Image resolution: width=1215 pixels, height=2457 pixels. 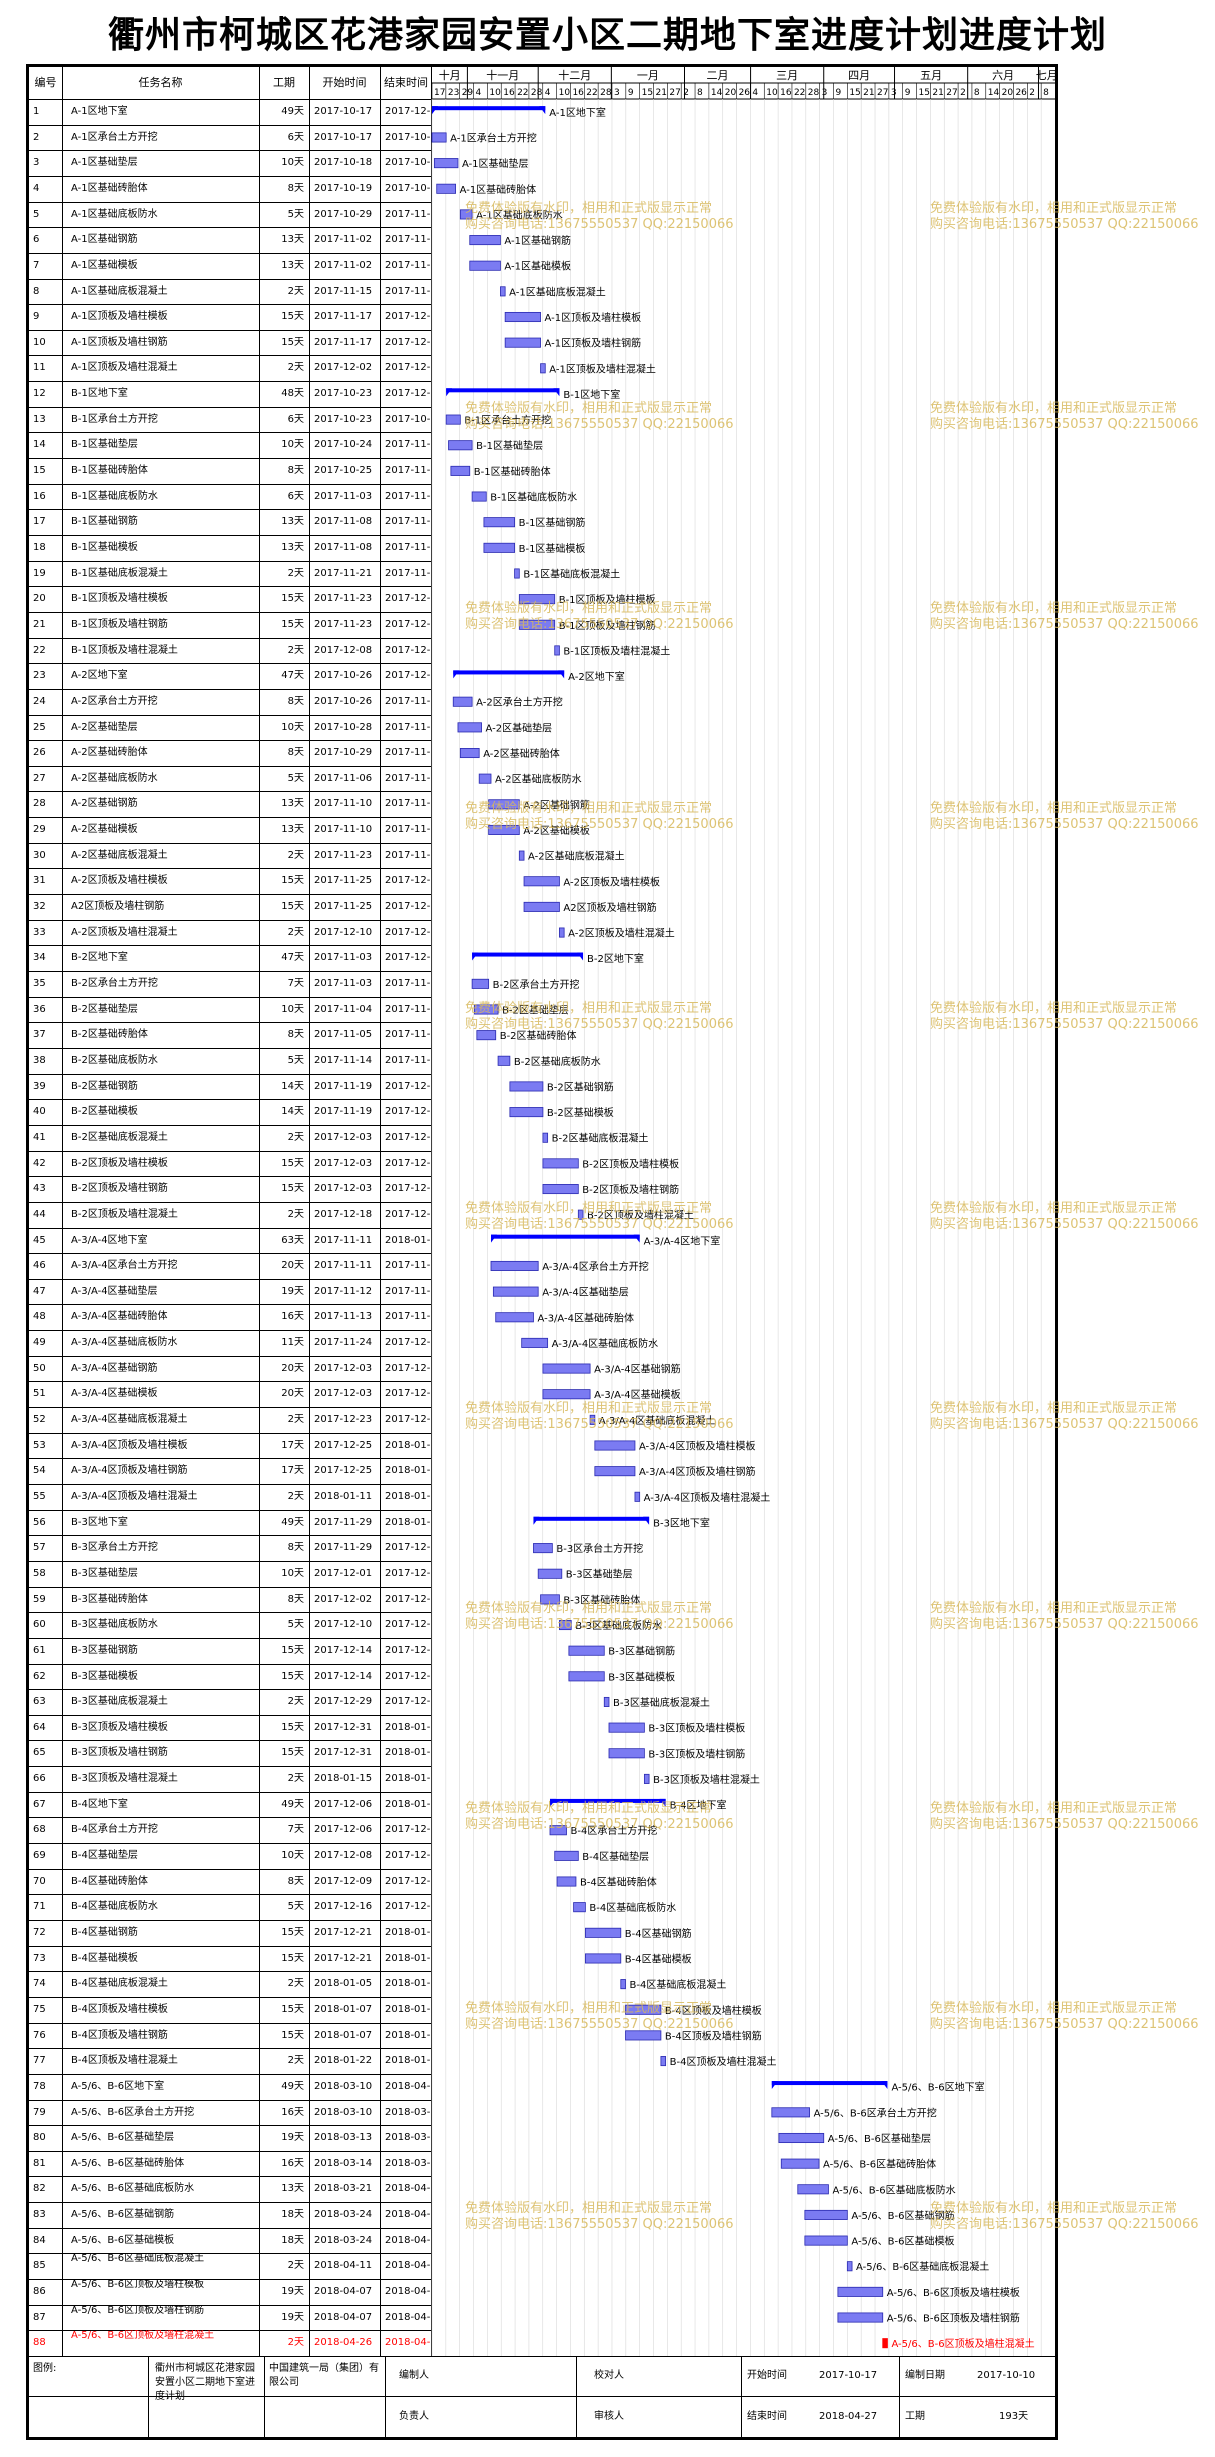 What do you see at coordinates (450, 75) in the screenshot?
I see `month-label: 十月` at bounding box center [450, 75].